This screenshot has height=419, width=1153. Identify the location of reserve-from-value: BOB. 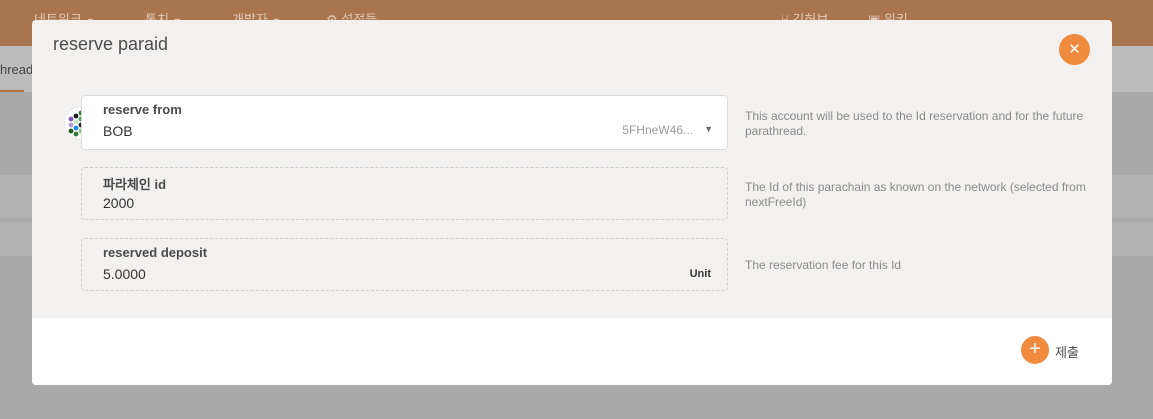
(118, 131).